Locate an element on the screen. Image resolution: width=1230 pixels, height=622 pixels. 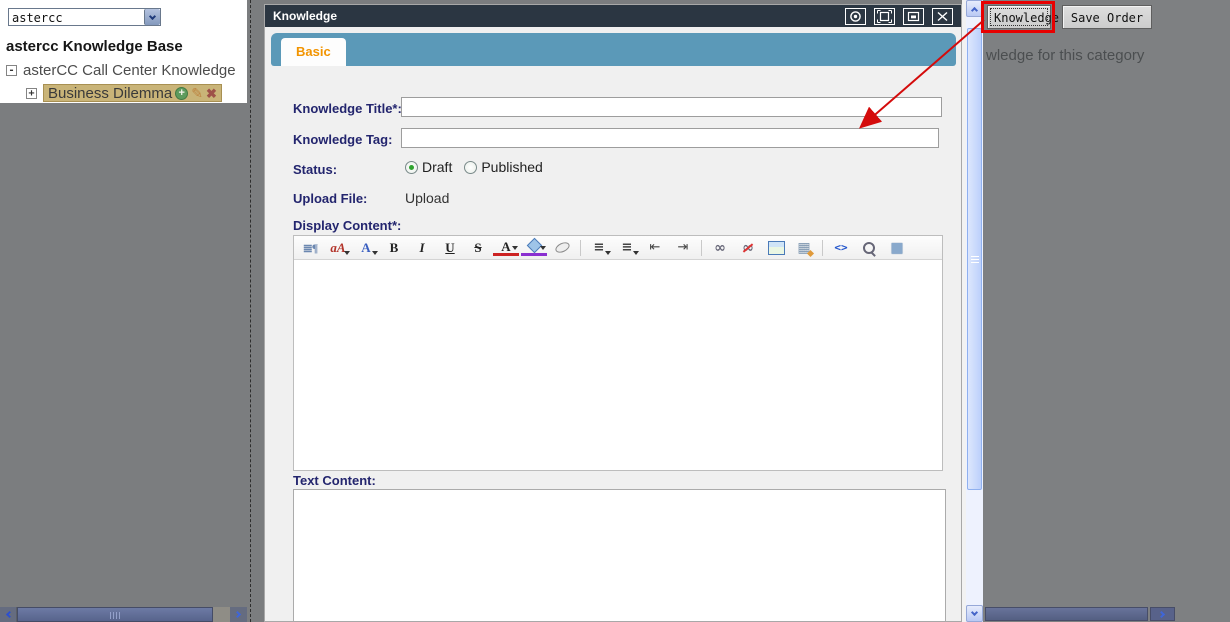
list-icon: ≡ is located at coordinates (627, 248).